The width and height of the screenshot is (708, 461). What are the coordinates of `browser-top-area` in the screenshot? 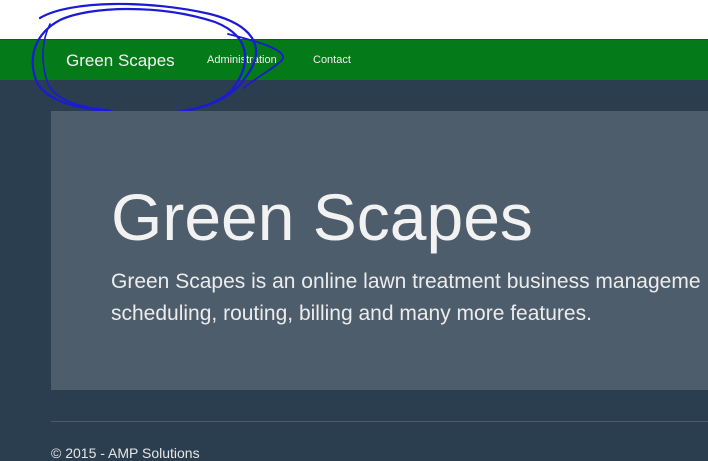 It's located at (354, 19).